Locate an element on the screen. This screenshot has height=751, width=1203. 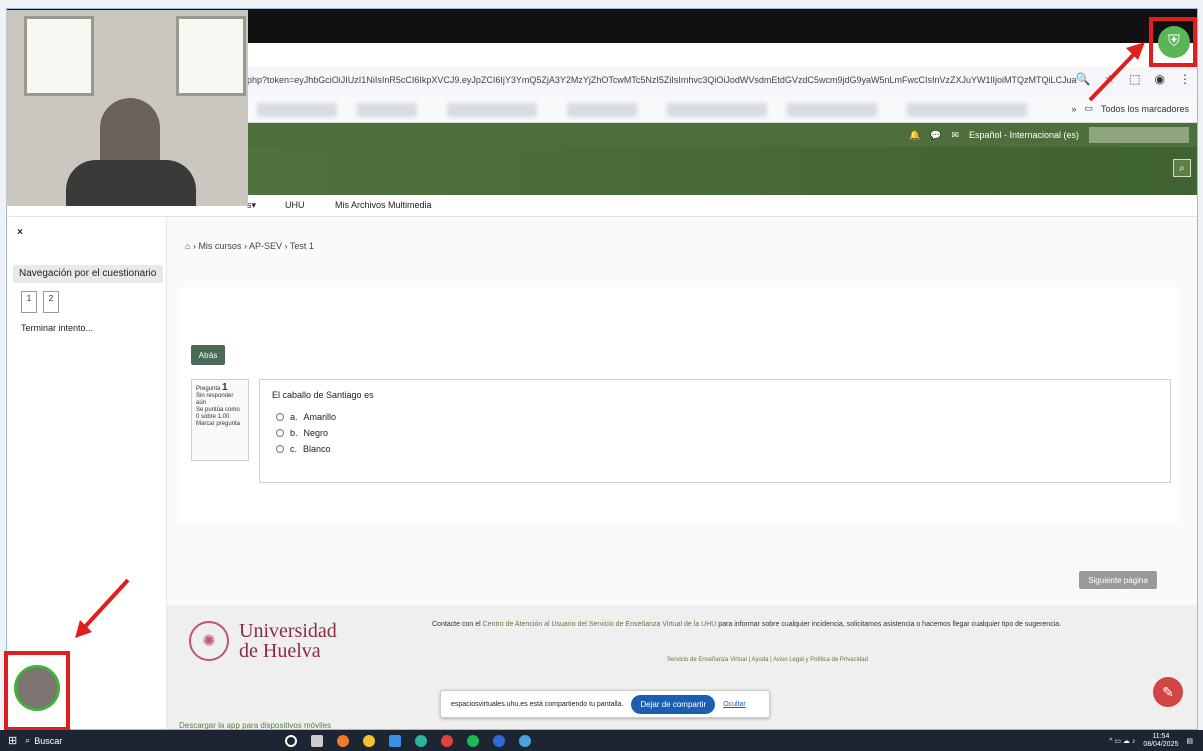
task-view-icon is located at coordinates (317, 740).